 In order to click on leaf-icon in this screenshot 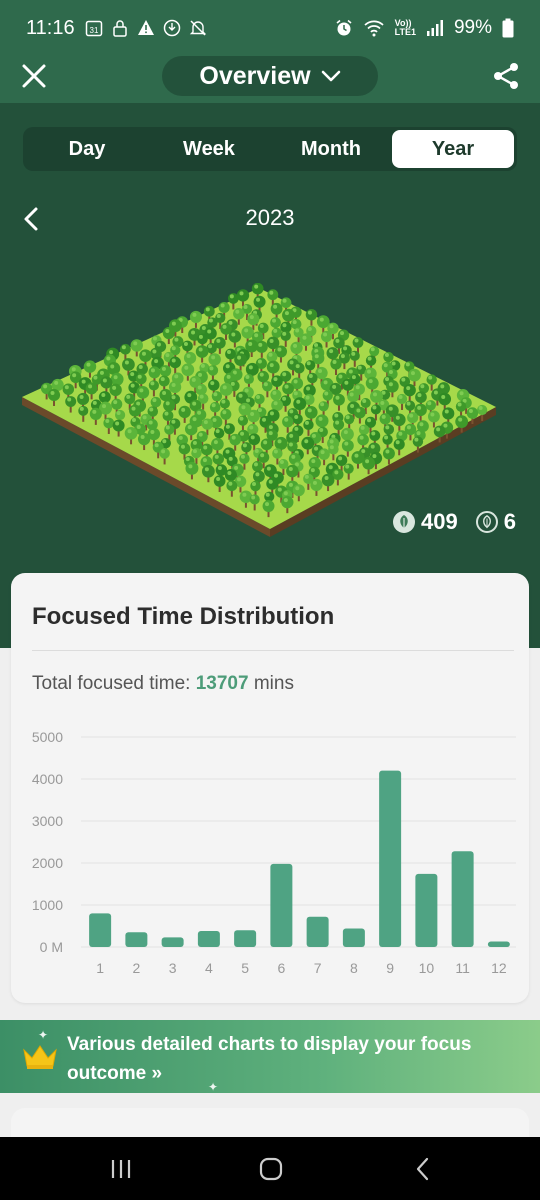, I will do `click(404, 522)`.